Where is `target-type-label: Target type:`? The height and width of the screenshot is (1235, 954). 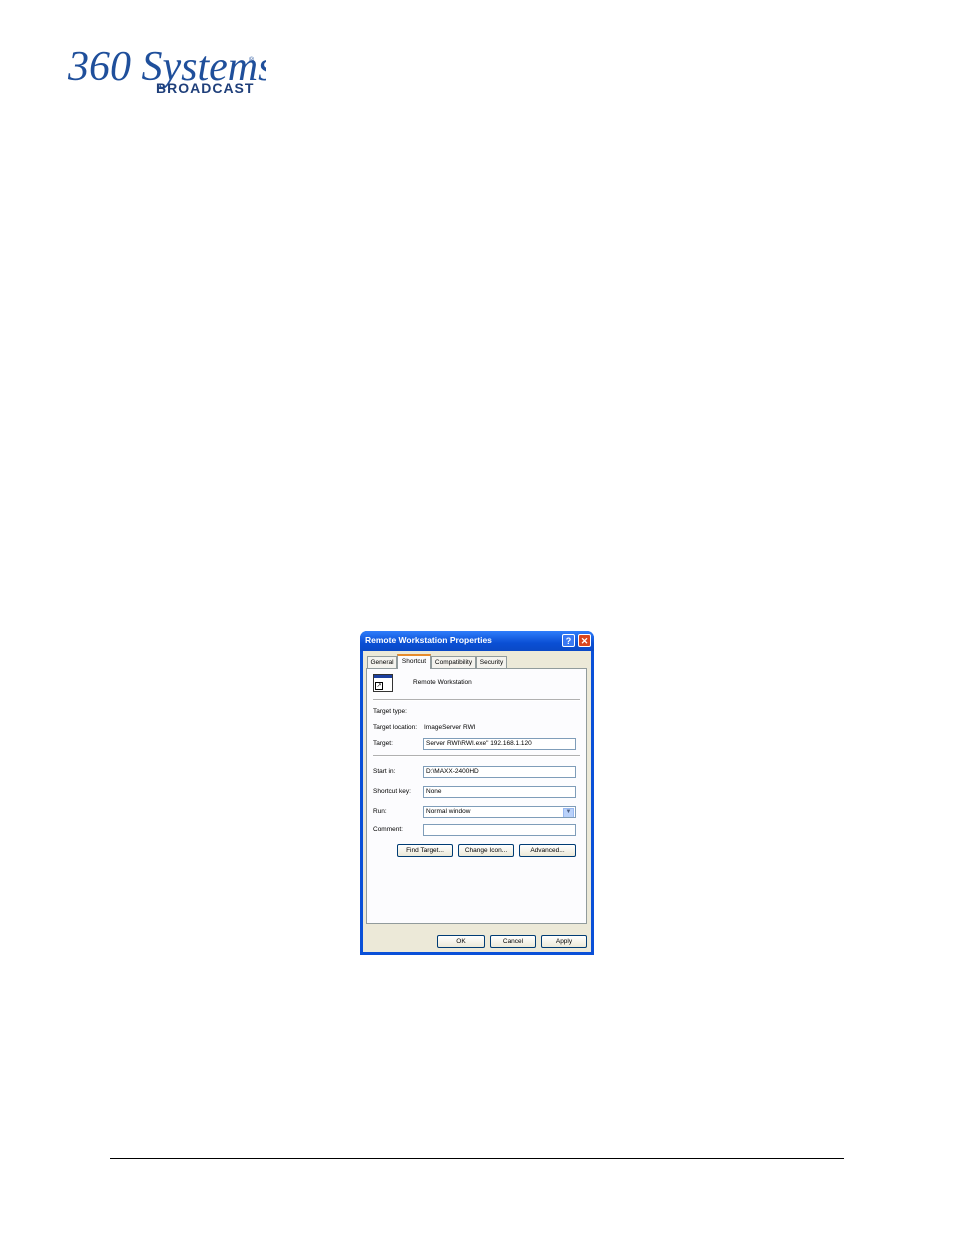
target-type-label: Target type: is located at coordinates (390, 711).